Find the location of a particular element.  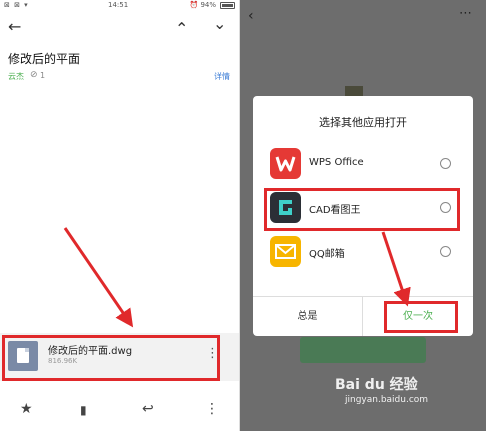

watermark-url: jingyan.baidu.com is located at coordinates (387, 400).